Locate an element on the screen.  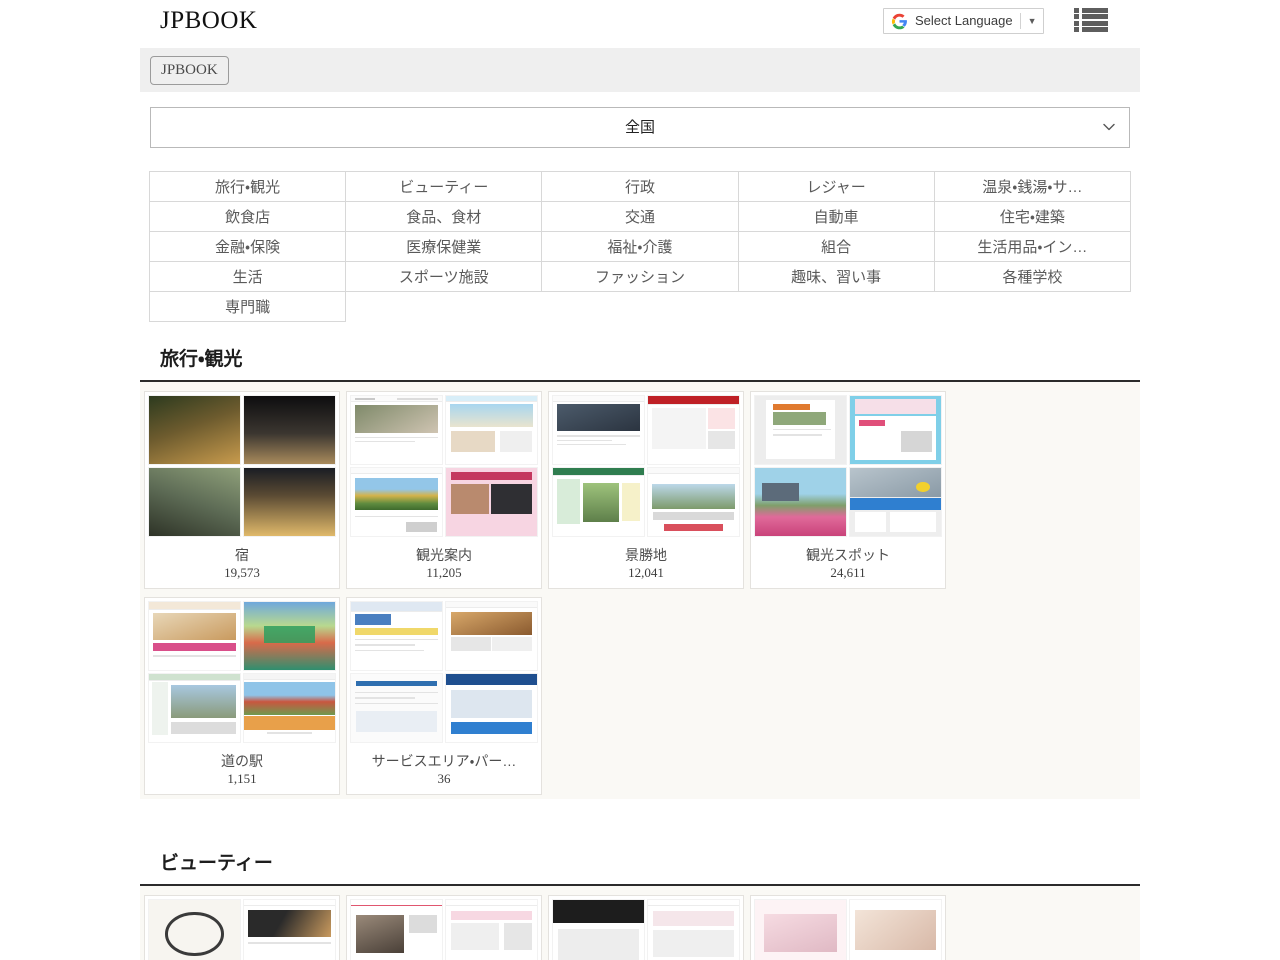
category-cell: 食品、食材 is located at coordinates (444, 216).